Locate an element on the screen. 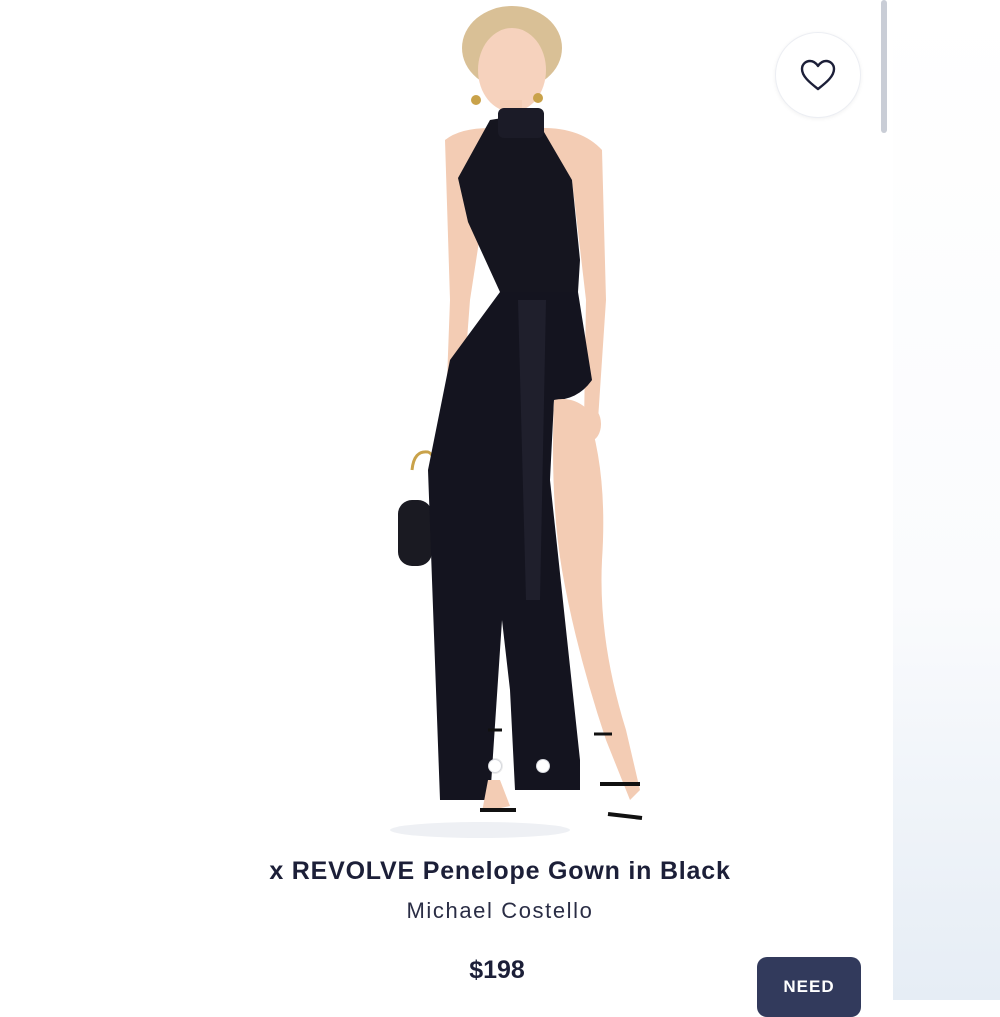 This screenshot has width=1000, height=1017. heart-outline-icon is located at coordinates (818, 75).